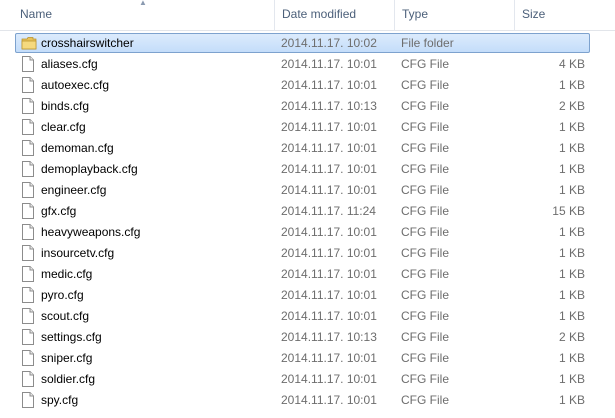  Describe the element at coordinates (68, 379) in the screenshot. I see `file-name: soldier.cfg` at that location.